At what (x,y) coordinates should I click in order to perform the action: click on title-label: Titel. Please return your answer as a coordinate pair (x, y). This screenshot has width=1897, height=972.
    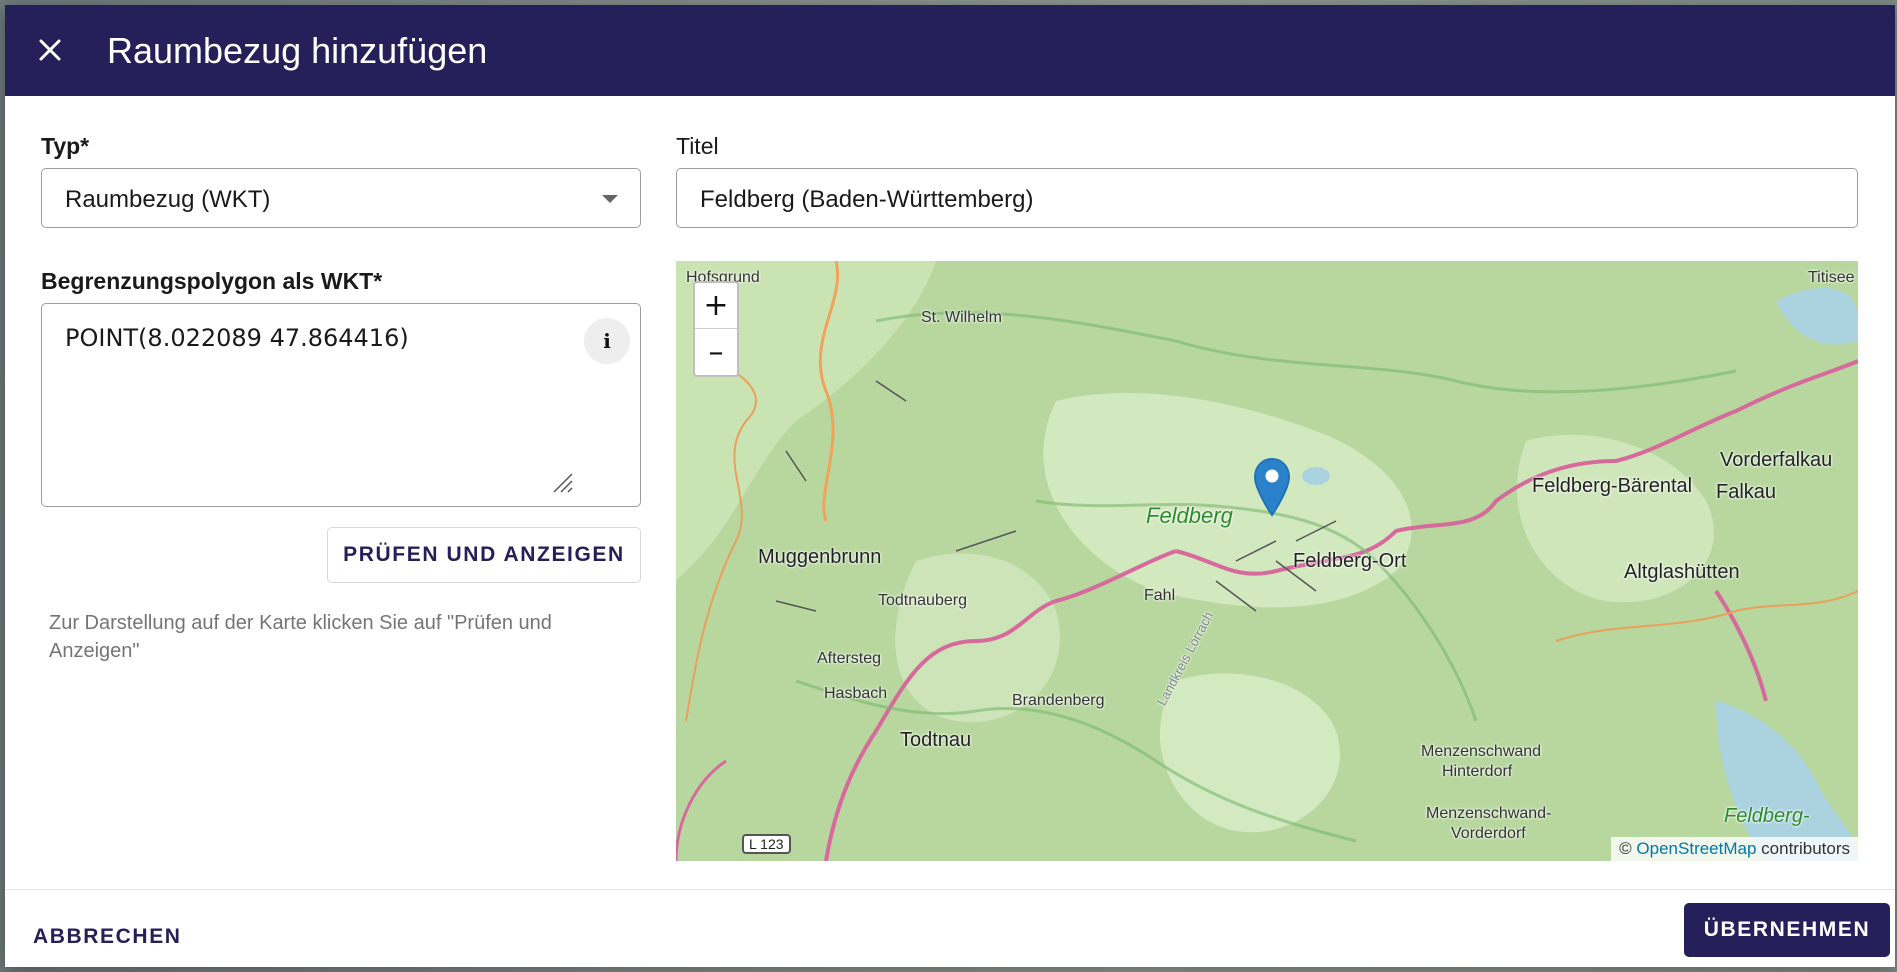
    Looking at the image, I should click on (697, 146).